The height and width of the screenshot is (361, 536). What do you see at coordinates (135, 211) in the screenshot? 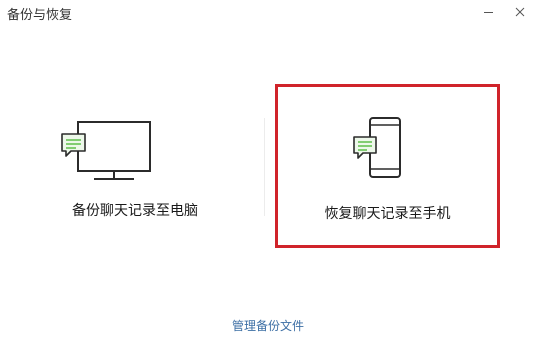
I see `backup-to-pc-label: 备份聊天记录至电脑` at bounding box center [135, 211].